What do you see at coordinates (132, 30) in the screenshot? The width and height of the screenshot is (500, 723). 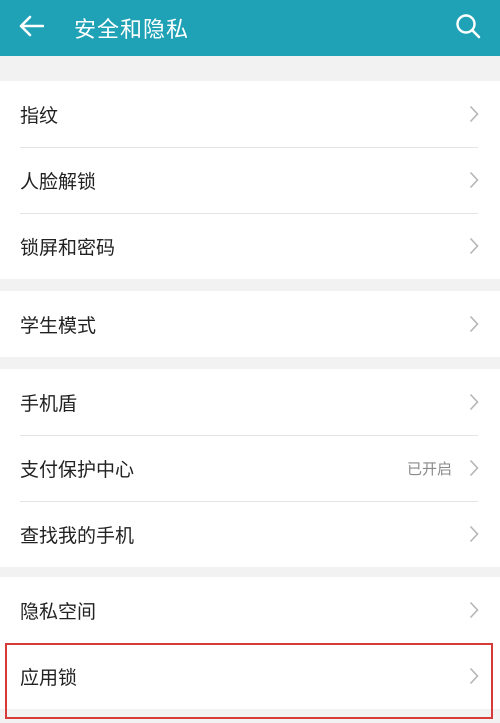 I see `page-title: 安全和隐私` at bounding box center [132, 30].